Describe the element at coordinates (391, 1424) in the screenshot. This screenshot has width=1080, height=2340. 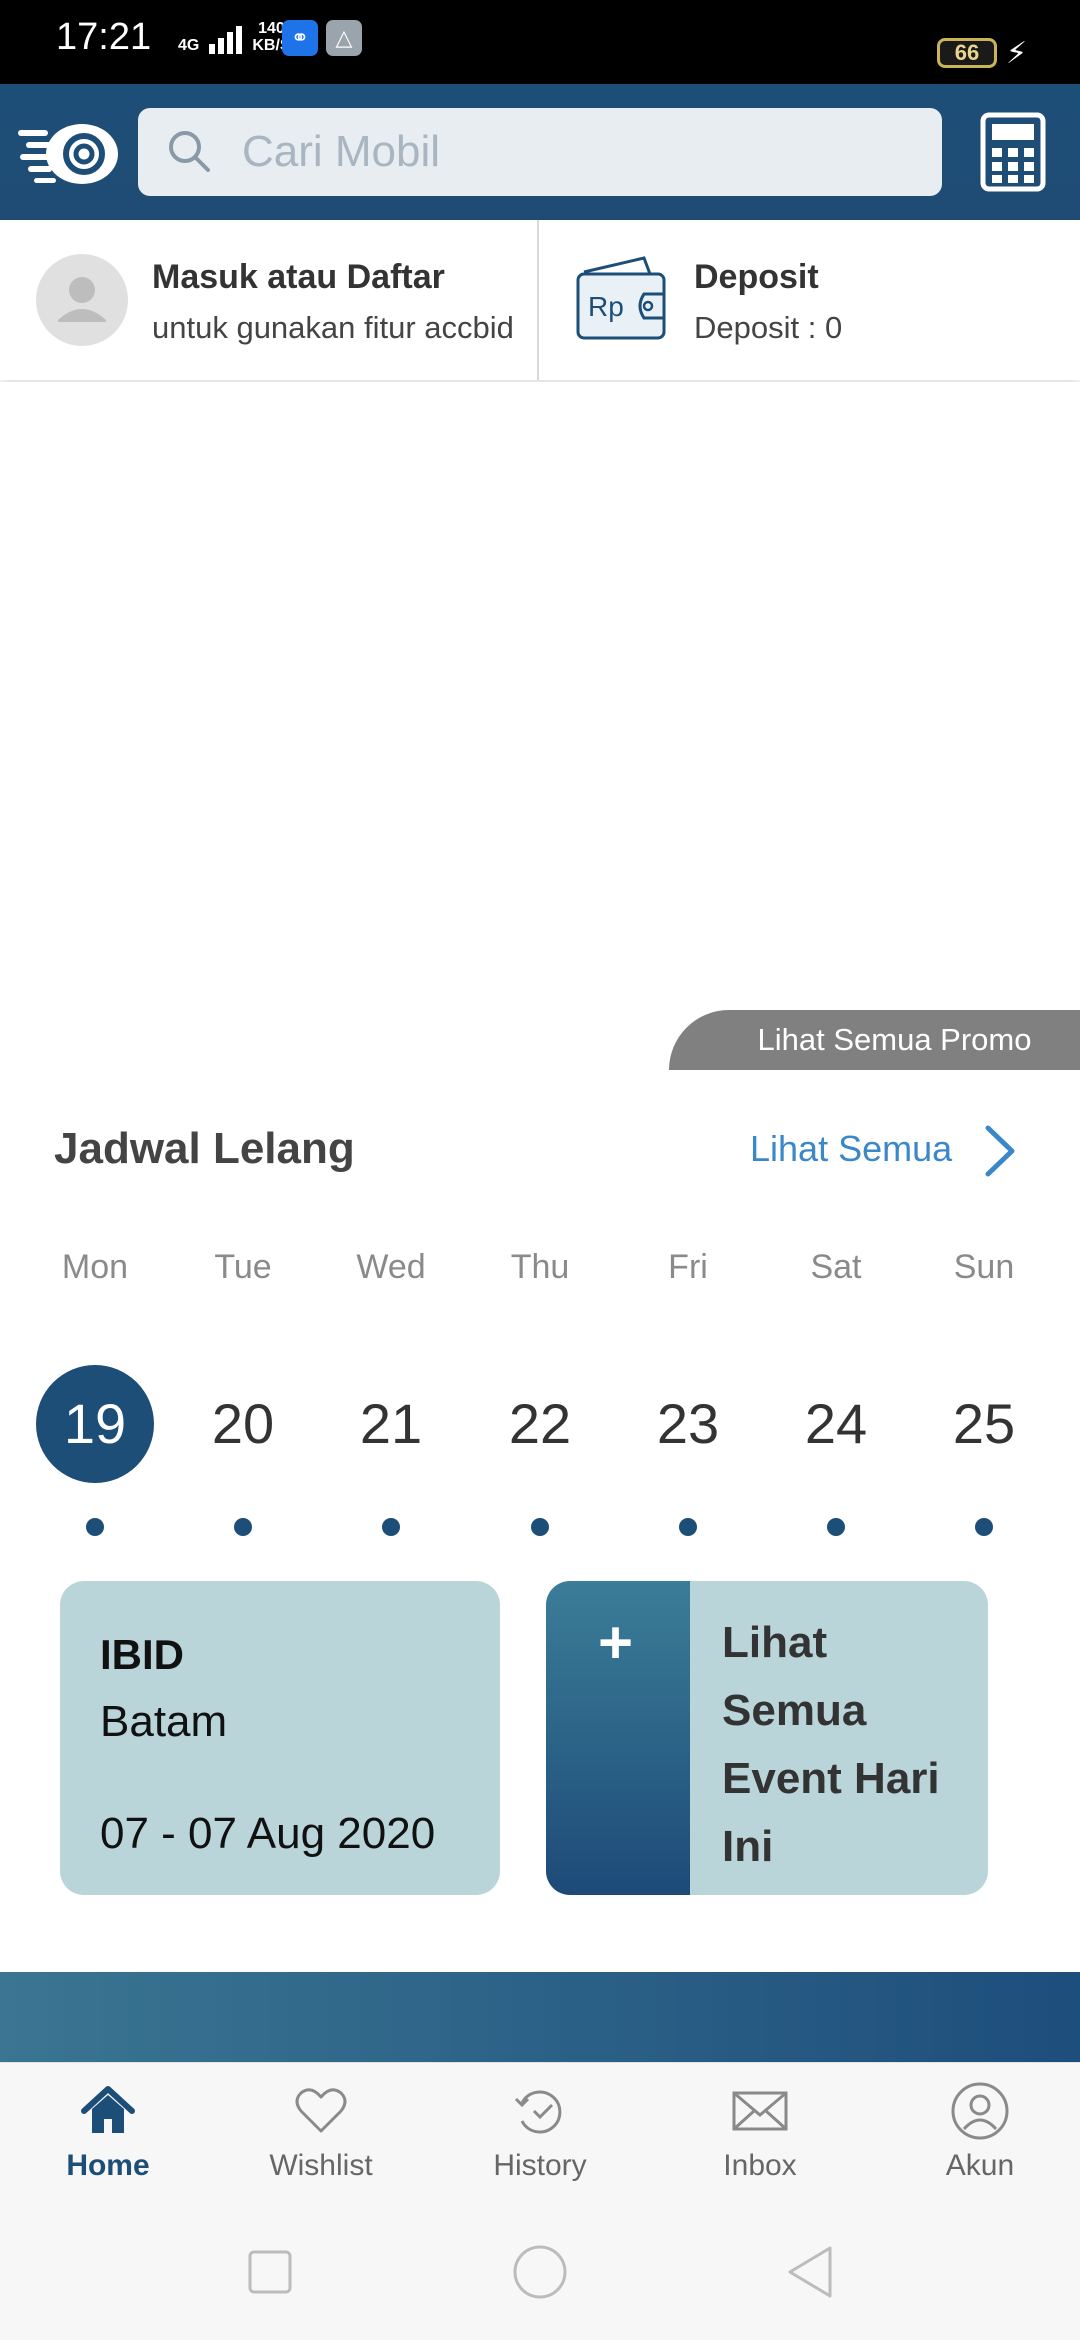
I see `date-item: 21` at that location.